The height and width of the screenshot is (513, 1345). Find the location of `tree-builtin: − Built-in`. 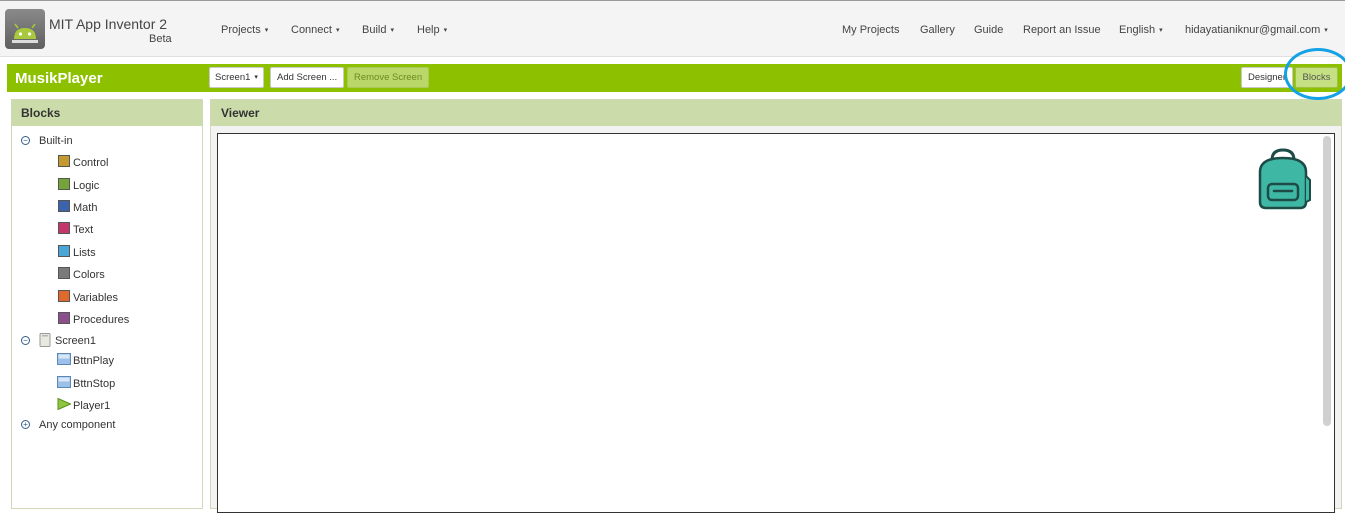

tree-builtin: − Built-in is located at coordinates (47, 141).